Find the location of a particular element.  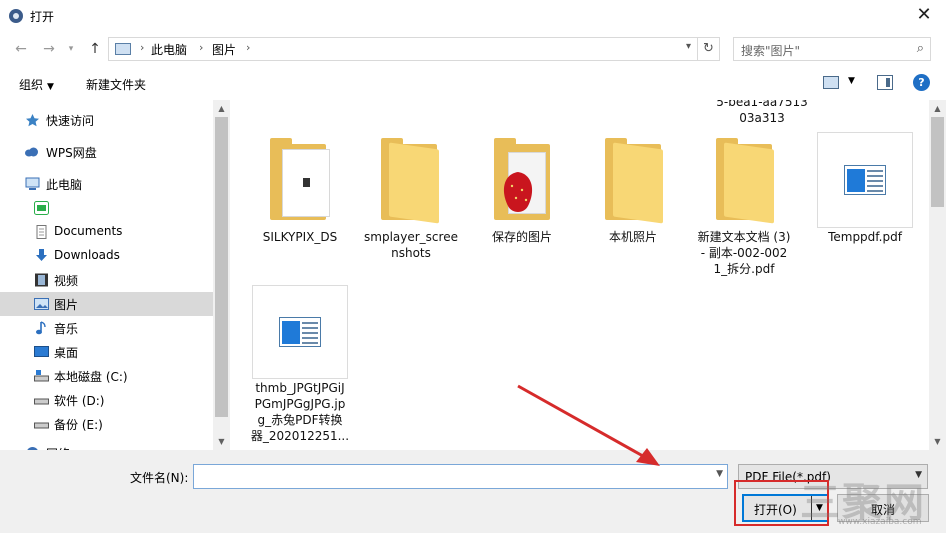

breadcrumb-this-pc: 此电脑 is located at coordinates (169, 49).